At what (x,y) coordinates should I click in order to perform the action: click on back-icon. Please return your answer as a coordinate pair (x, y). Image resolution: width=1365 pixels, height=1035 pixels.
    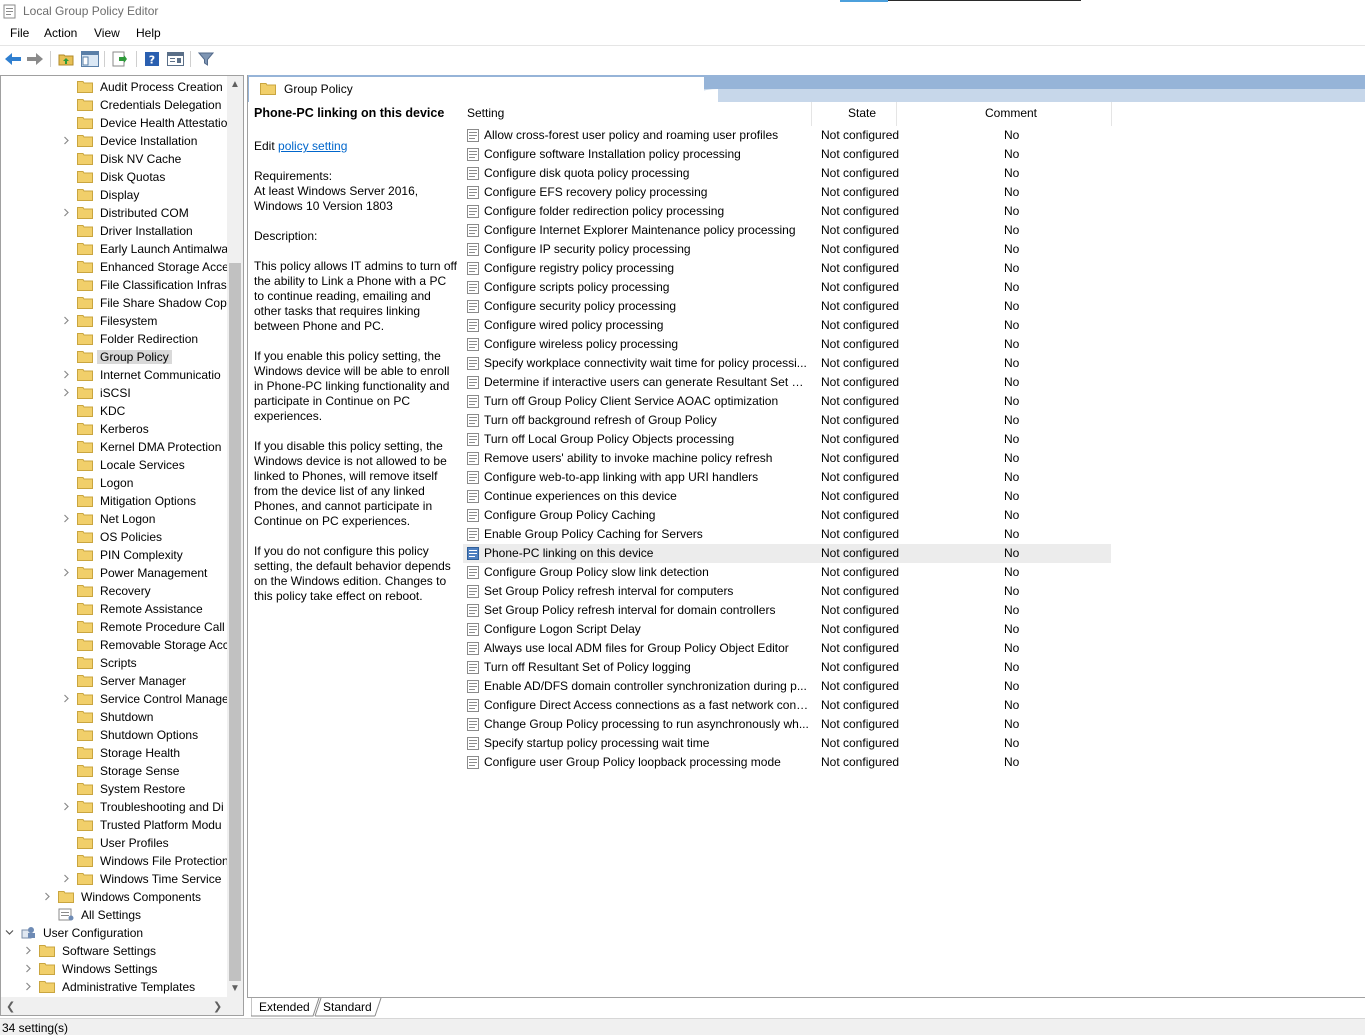
    Looking at the image, I should click on (13, 59).